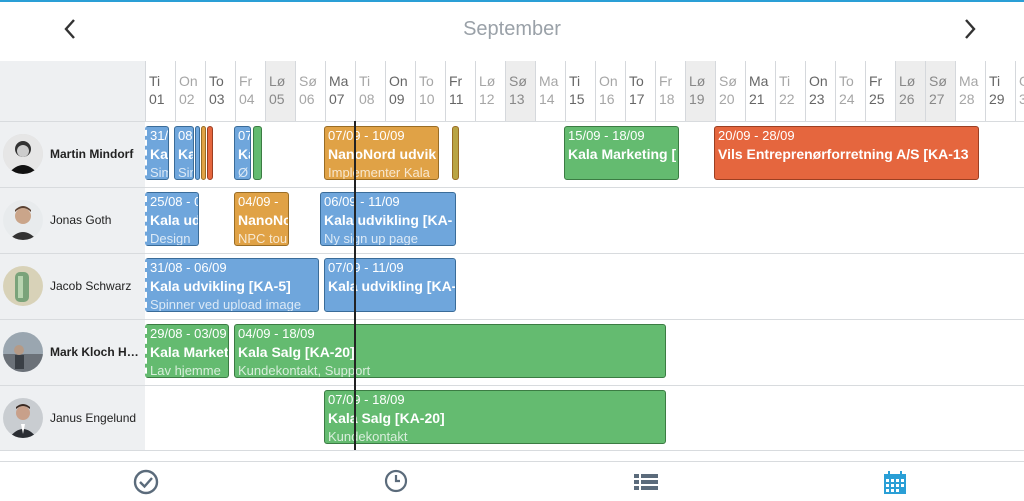 The height and width of the screenshot is (501, 1024). Describe the element at coordinates (184, 153) in the screenshot. I see `booking-bar: 08KaSim` at that location.